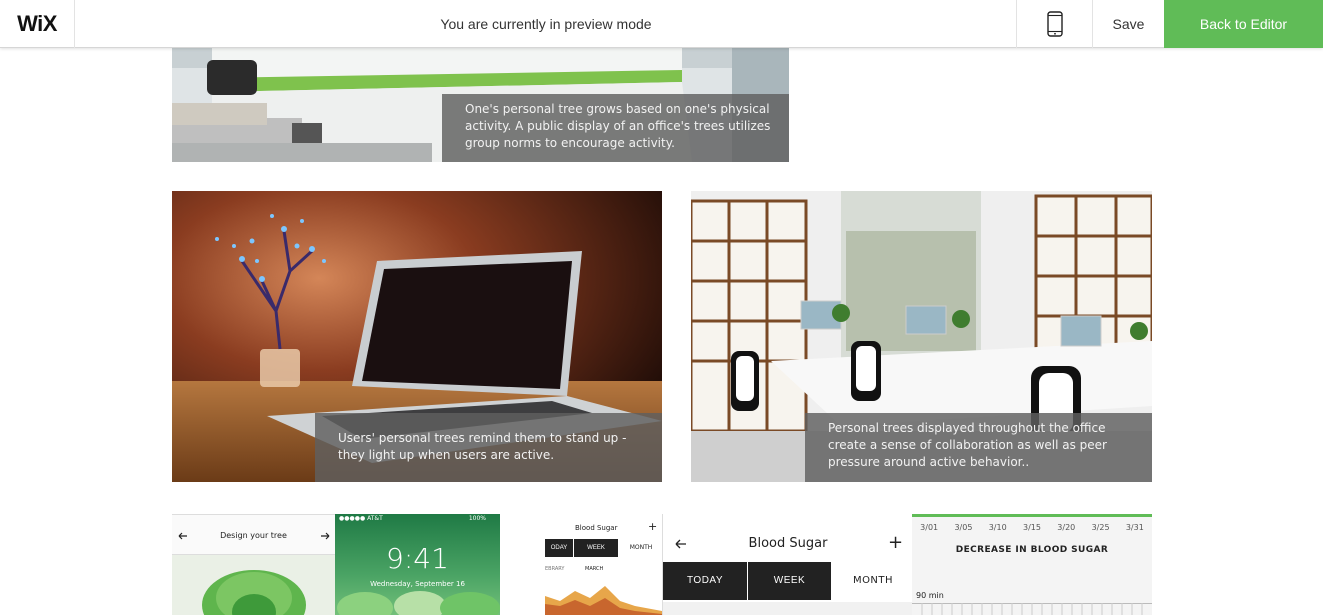 The width and height of the screenshot is (1323, 615). What do you see at coordinates (705, 581) in the screenshot?
I see `bs-main-tab-today: TODAY` at bounding box center [705, 581].